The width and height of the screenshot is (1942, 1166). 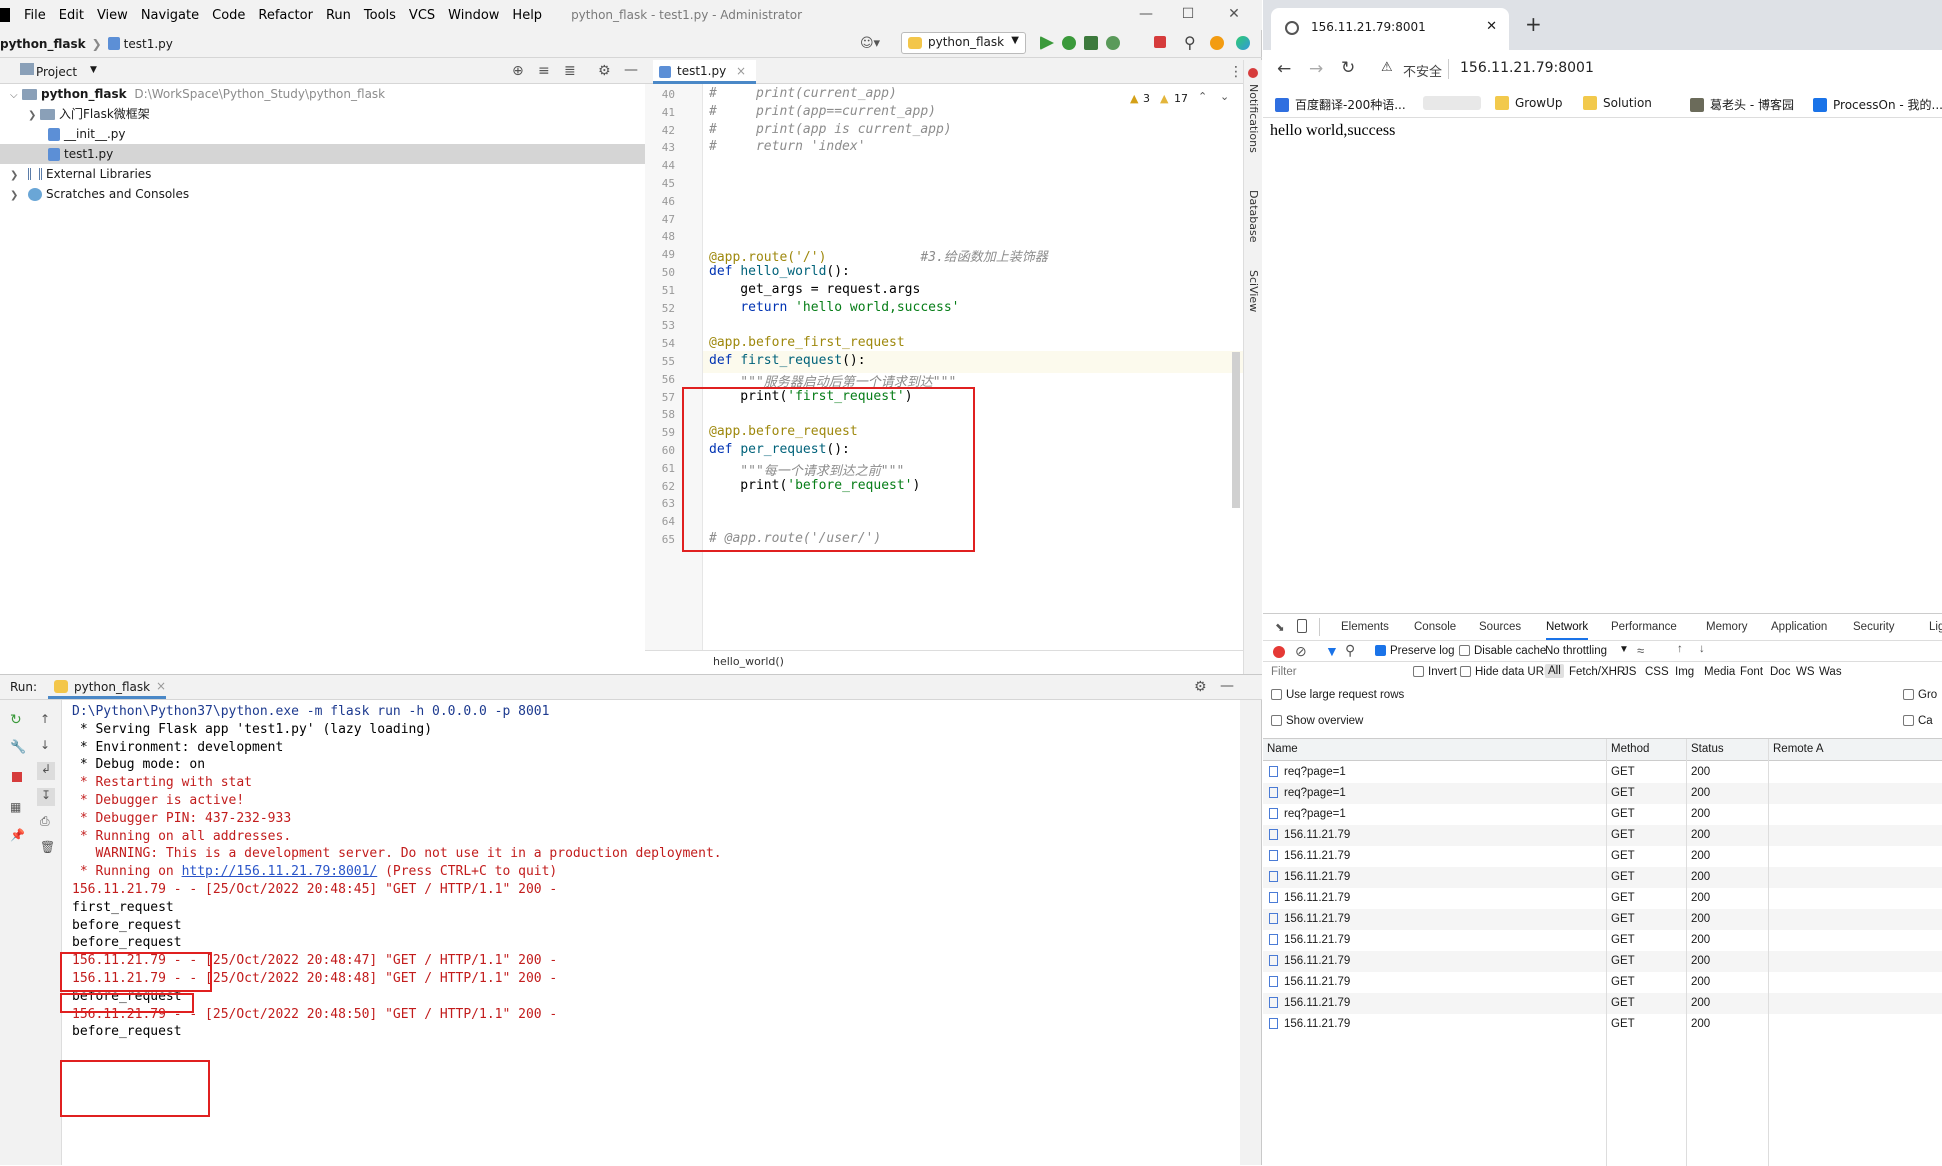 What do you see at coordinates (473, 15) in the screenshot?
I see `menu-window: Window` at bounding box center [473, 15].